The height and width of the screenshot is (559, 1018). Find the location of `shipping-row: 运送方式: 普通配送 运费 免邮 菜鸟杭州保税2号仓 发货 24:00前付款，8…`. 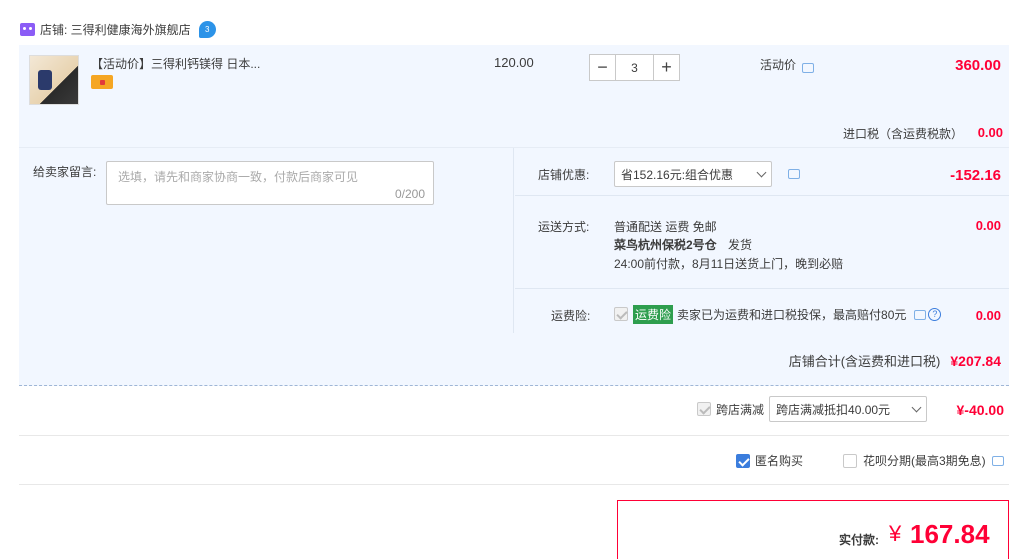

shipping-row: 运送方式: 普通配送 运费 免邮 菜鸟杭州保税2号仓 发货 24:00前付款，8… is located at coordinates (762, 242).